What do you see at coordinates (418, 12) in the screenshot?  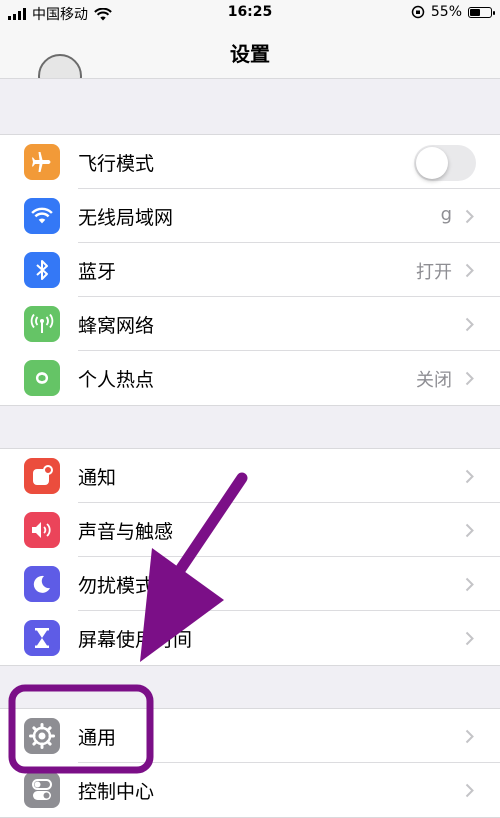 I see `orientation-lock-icon` at bounding box center [418, 12].